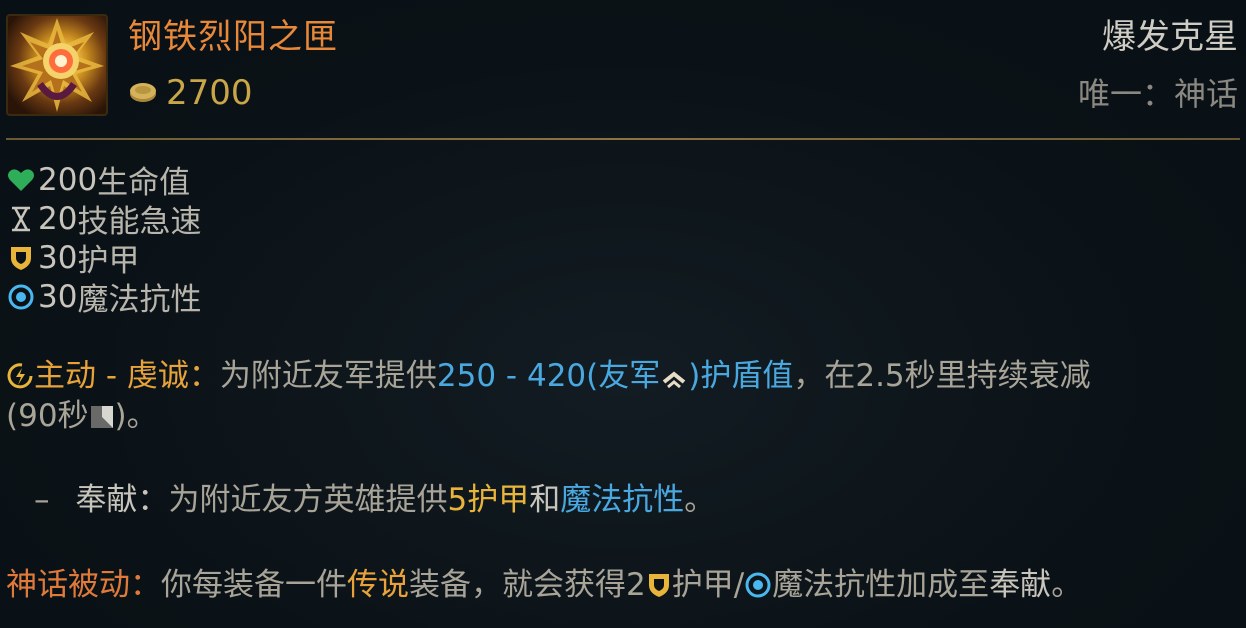 This screenshot has width=1246, height=628. What do you see at coordinates (103, 258) in the screenshot?
I see `stat-armor: 30 护甲` at bounding box center [103, 258].